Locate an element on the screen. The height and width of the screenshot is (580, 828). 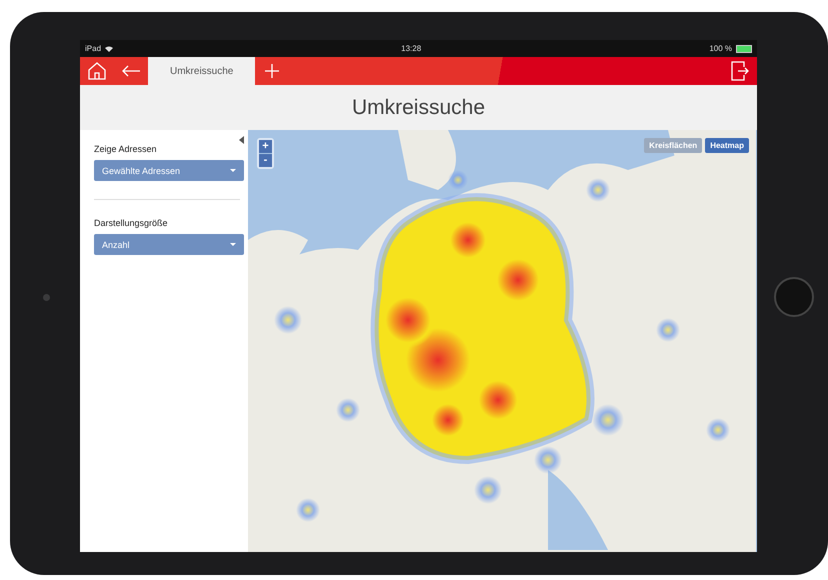
battery-percent: 100 % is located at coordinates (720, 48).